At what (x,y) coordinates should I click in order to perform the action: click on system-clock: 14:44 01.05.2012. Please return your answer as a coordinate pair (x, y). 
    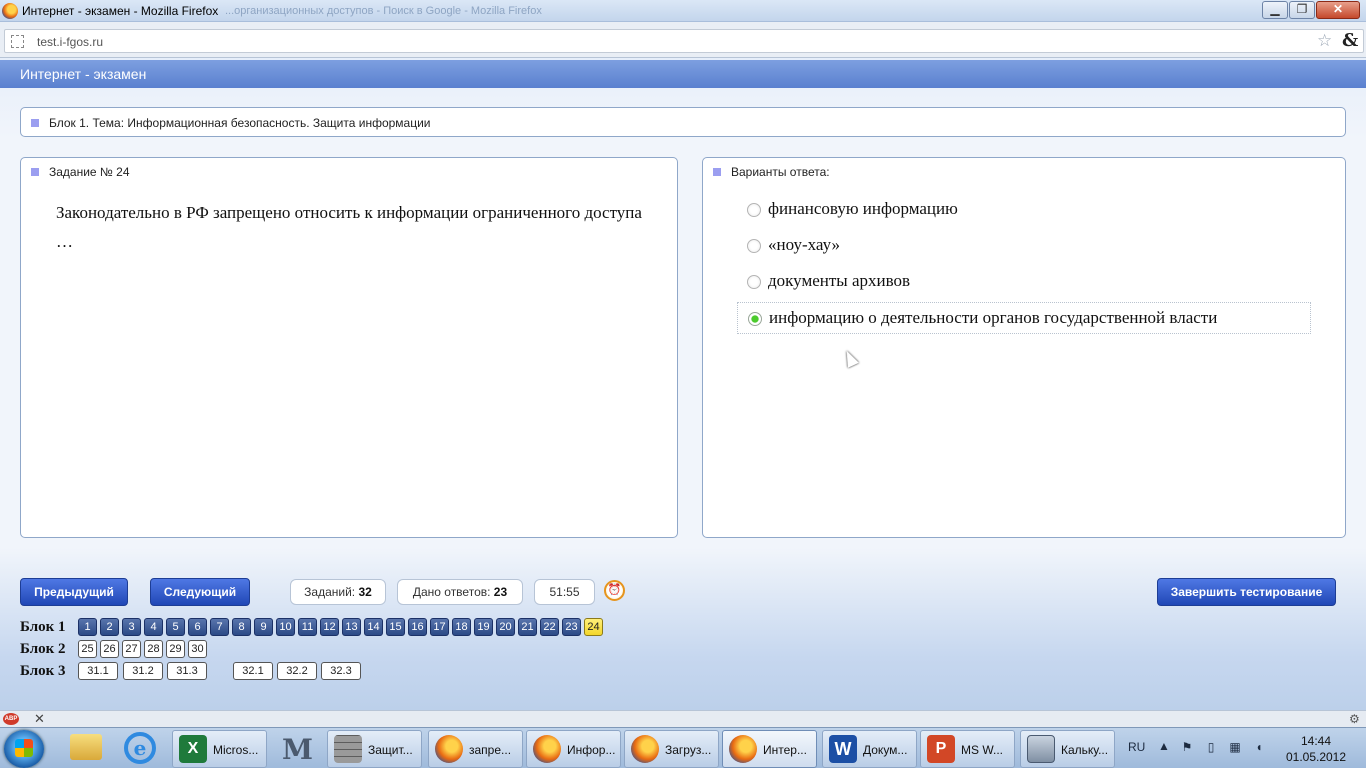
    Looking at the image, I should click on (1316, 749).